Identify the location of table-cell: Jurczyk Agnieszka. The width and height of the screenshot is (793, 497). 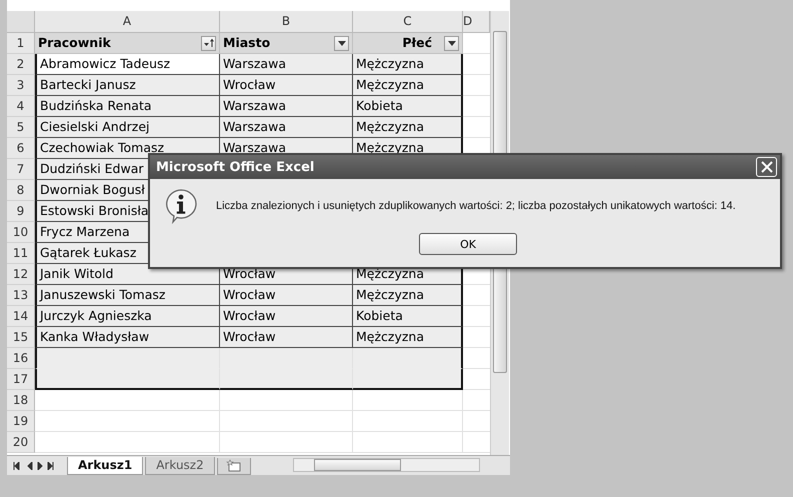
(127, 316).